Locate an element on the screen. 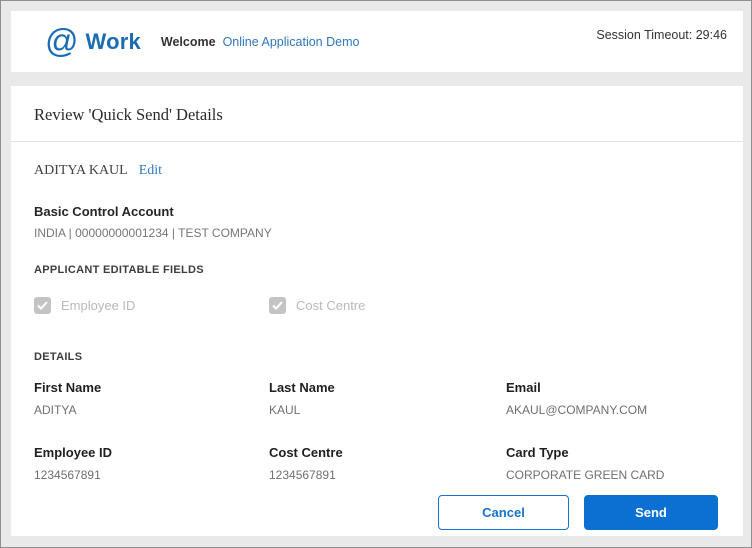  online-application-demo-link: Online Application Demo is located at coordinates (291, 42).